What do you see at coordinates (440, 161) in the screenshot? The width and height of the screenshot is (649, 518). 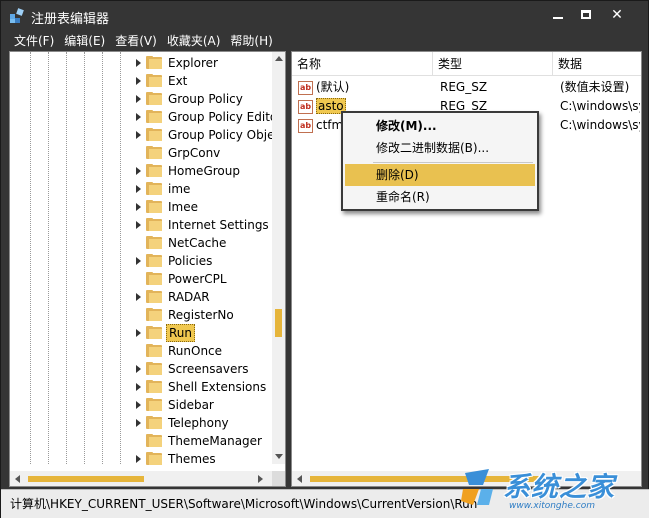 I see `context-menu: 修改(M)... 修改二进制数据(B)... 删除(D) 重命名(R)` at bounding box center [440, 161].